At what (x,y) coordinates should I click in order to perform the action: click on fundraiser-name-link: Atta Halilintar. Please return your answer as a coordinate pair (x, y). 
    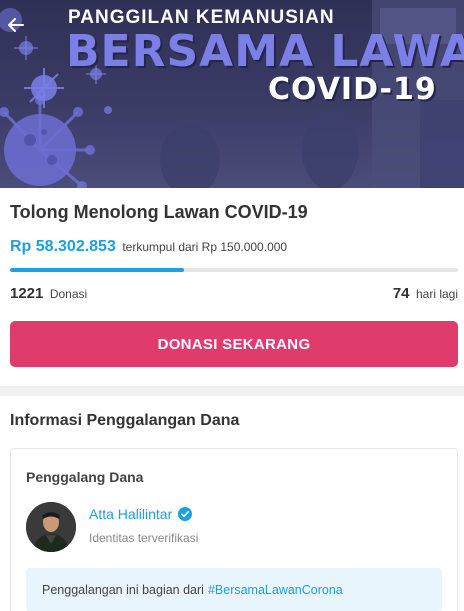
    Looking at the image, I should click on (141, 514).